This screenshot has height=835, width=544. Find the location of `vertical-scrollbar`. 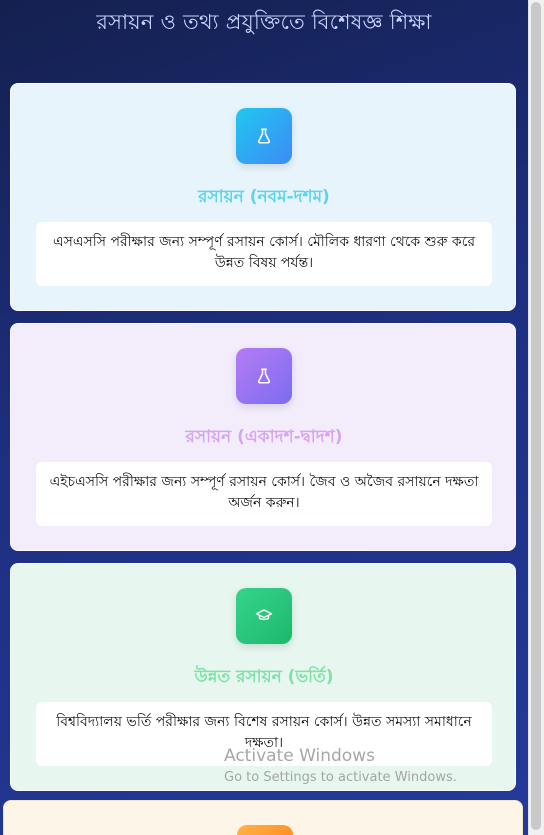

vertical-scrollbar is located at coordinates (536, 417).